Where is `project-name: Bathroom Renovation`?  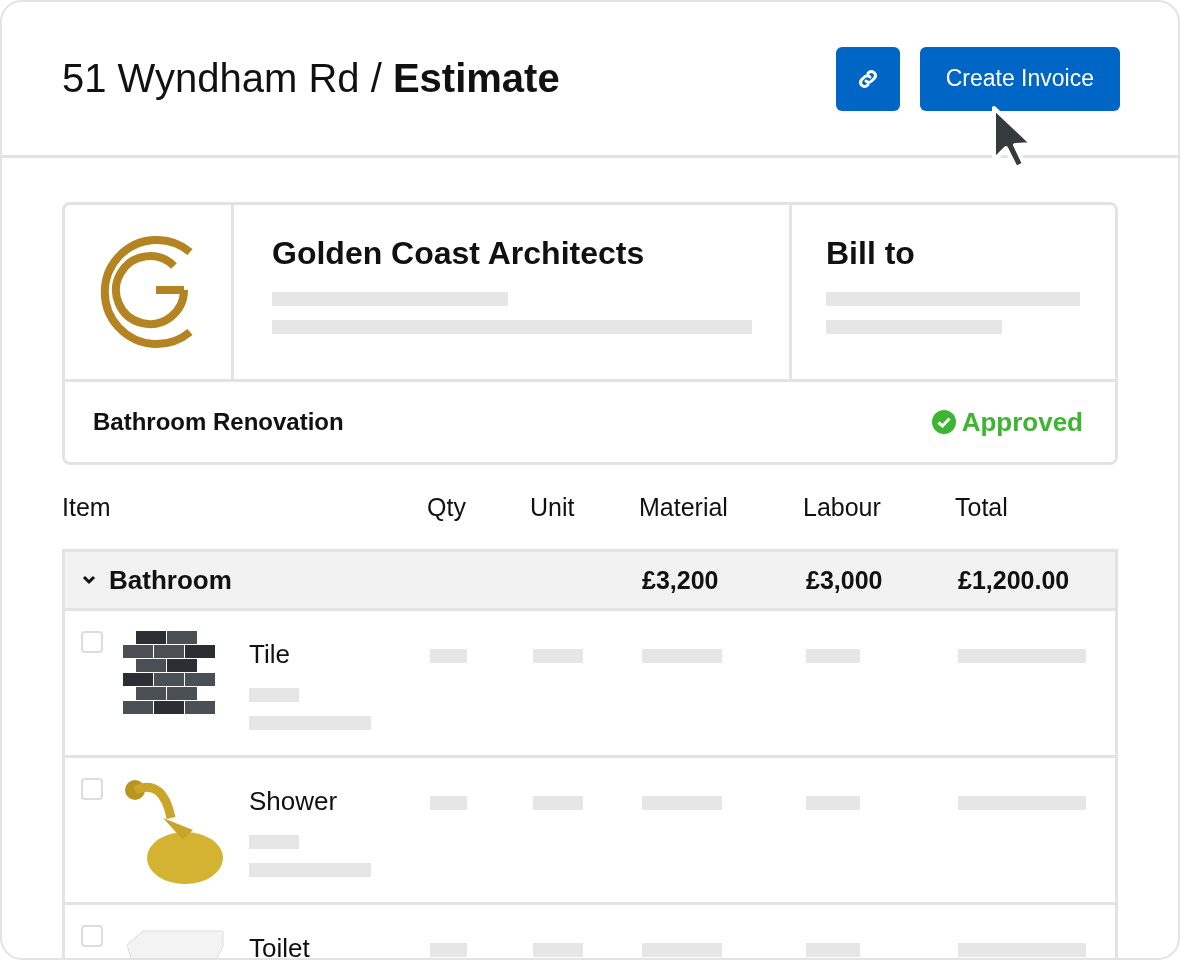
project-name: Bathroom Renovation is located at coordinates (218, 422).